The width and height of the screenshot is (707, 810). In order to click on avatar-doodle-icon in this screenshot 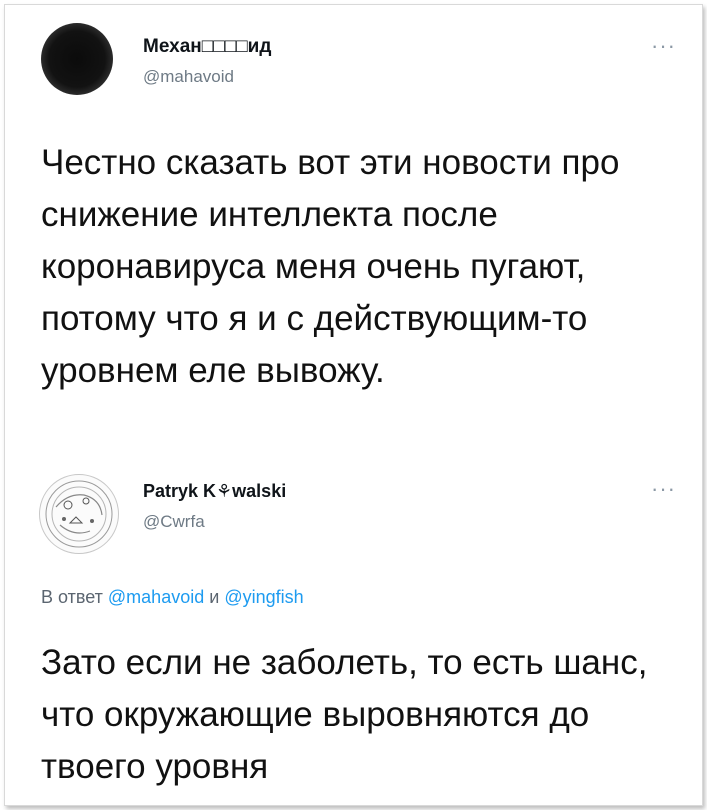, I will do `click(79, 514)`.